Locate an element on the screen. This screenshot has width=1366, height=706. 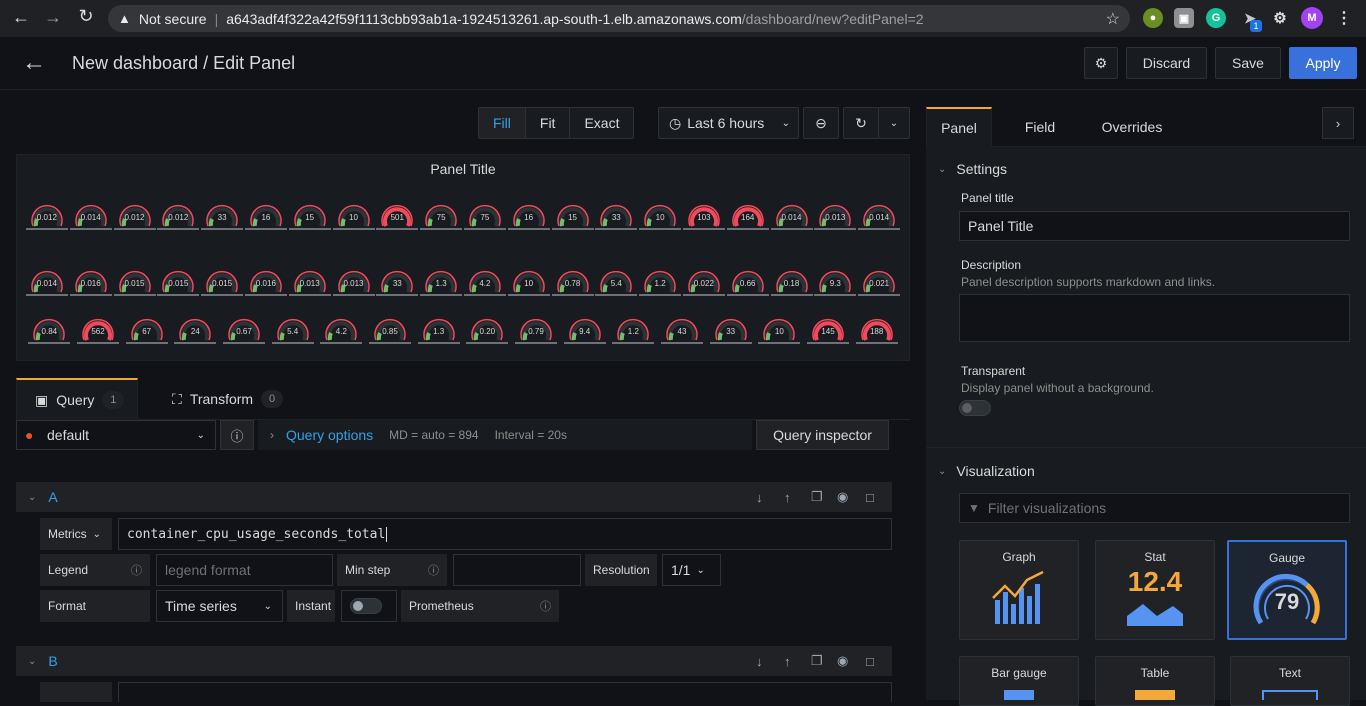
tab-field: Field is located at coordinates (1040, 127).